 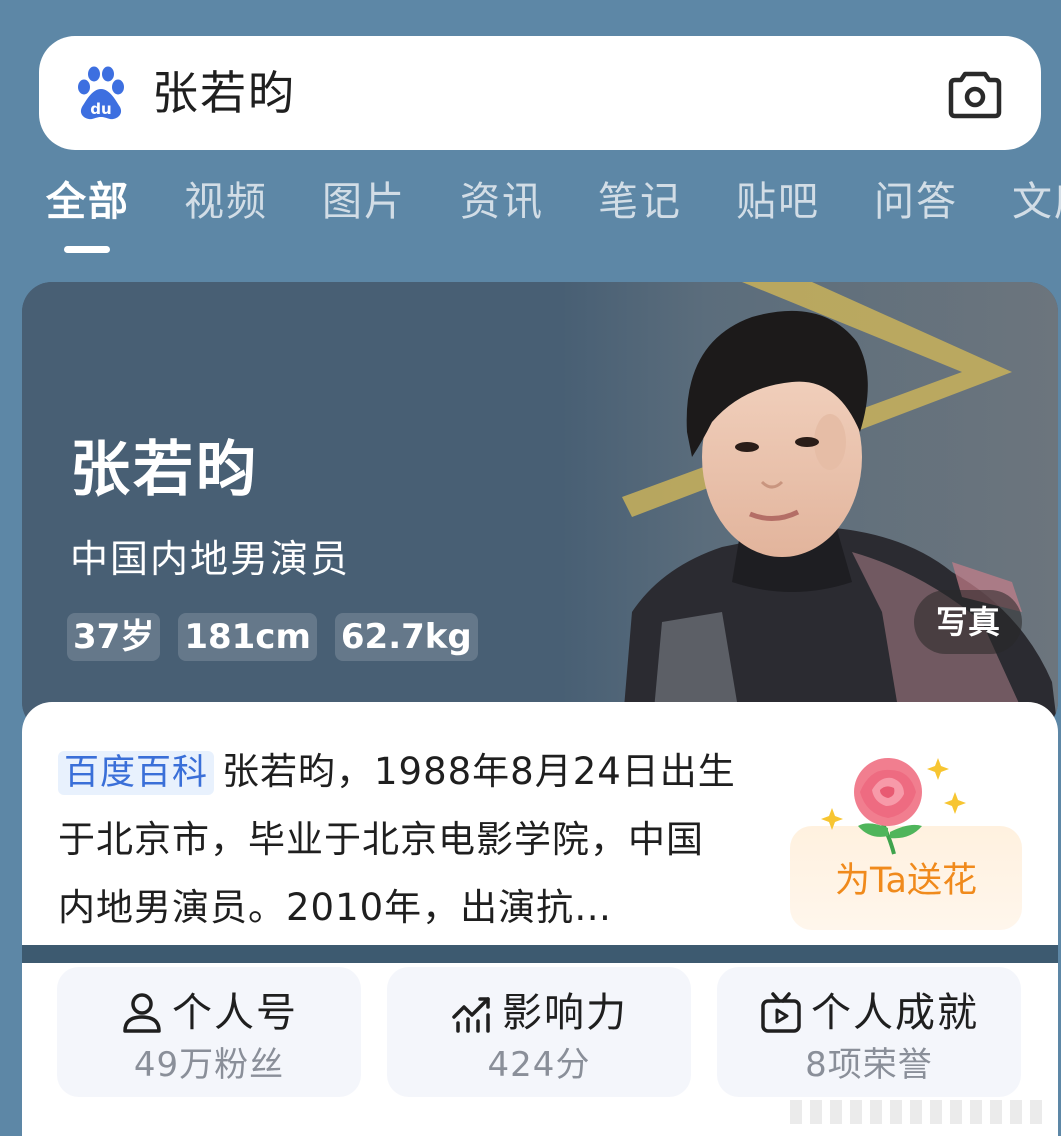 What do you see at coordinates (100, 109) in the screenshot?
I see `svg-text: du` at bounding box center [100, 109].